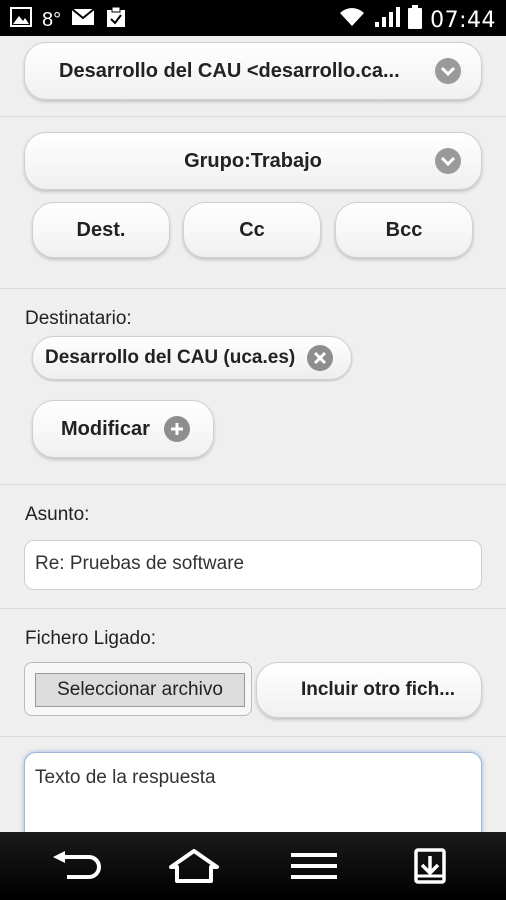  What do you see at coordinates (52, 19) in the screenshot?
I see `notification-text: 8°` at bounding box center [52, 19].